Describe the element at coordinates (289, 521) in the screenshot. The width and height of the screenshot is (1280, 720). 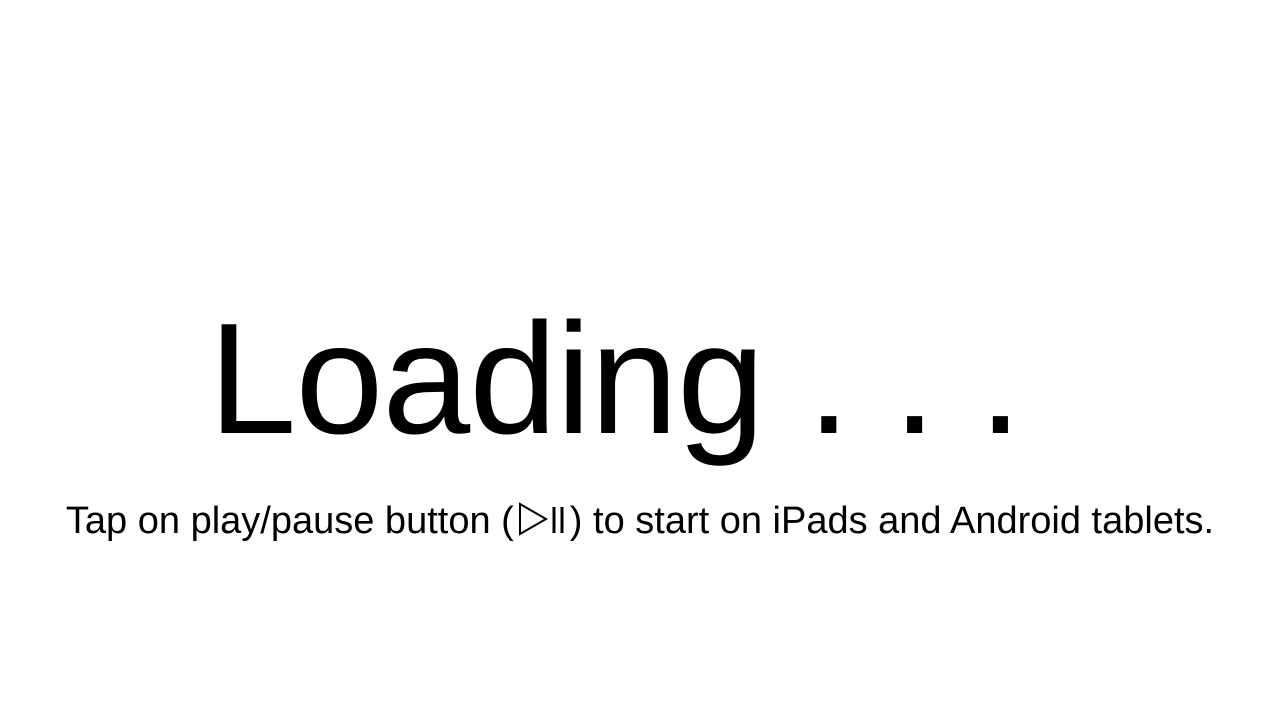
I see `instruction-prefix: Tap on play/pause button (` at that location.